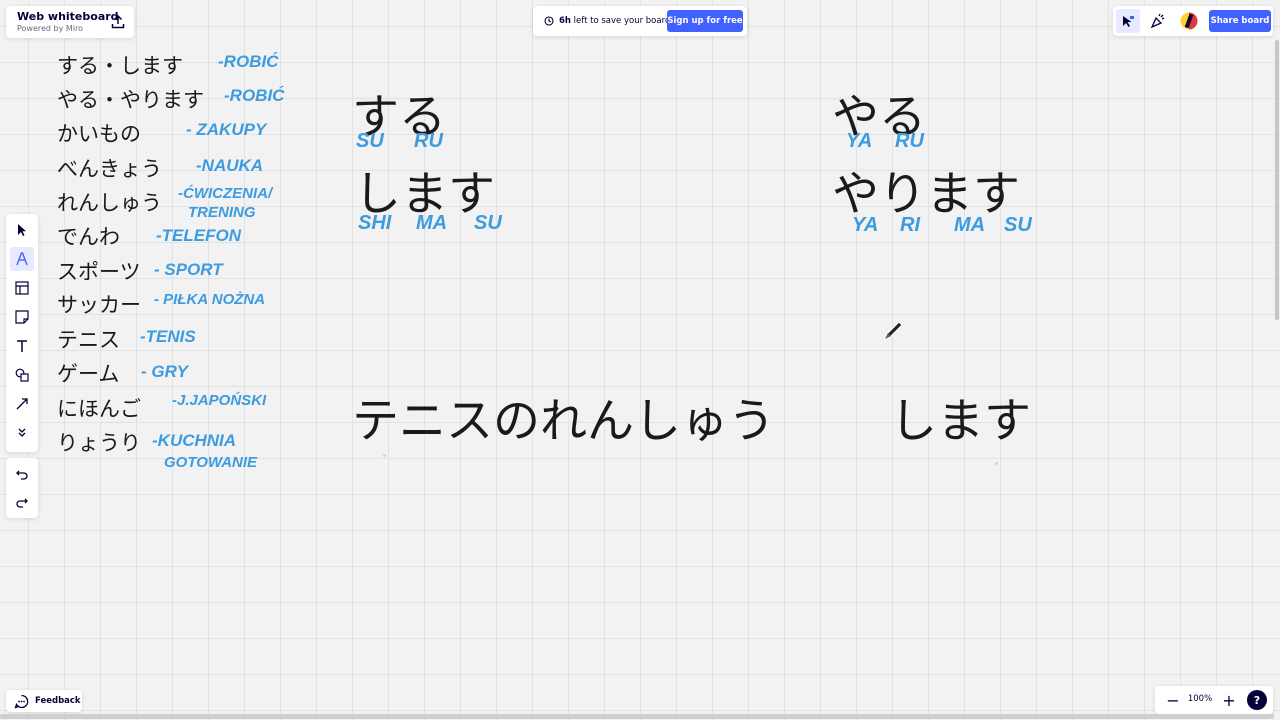 This screenshot has width=1280, height=720. What do you see at coordinates (109, 169) in the screenshot?
I see `vocab-japanese: べんきょう` at bounding box center [109, 169].